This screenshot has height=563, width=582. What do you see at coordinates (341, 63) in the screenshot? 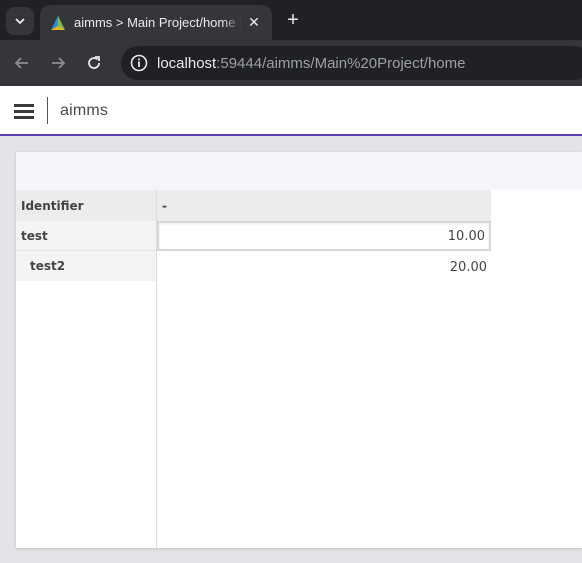
I see `url-path: :59444/aimms/Main%20Project/home` at bounding box center [341, 63].